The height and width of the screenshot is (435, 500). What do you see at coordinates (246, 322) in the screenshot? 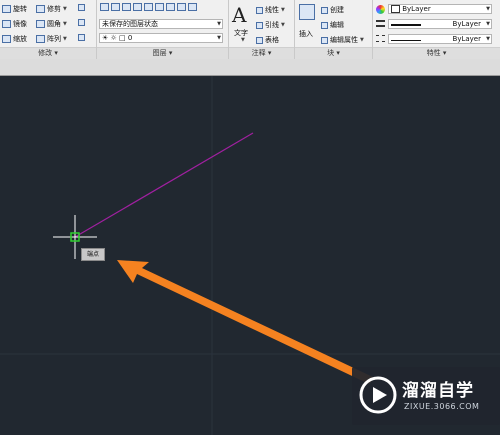
I see `orange-arrow-annotation` at bounding box center [246, 322].